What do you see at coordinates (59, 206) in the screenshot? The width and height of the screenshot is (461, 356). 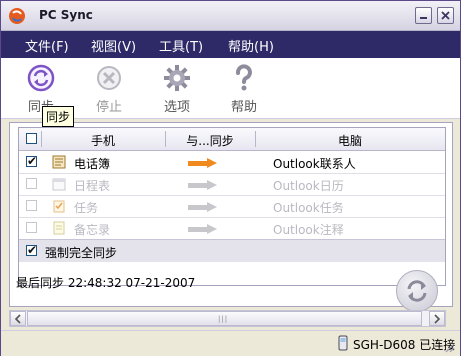 I see `task-icon` at bounding box center [59, 206].